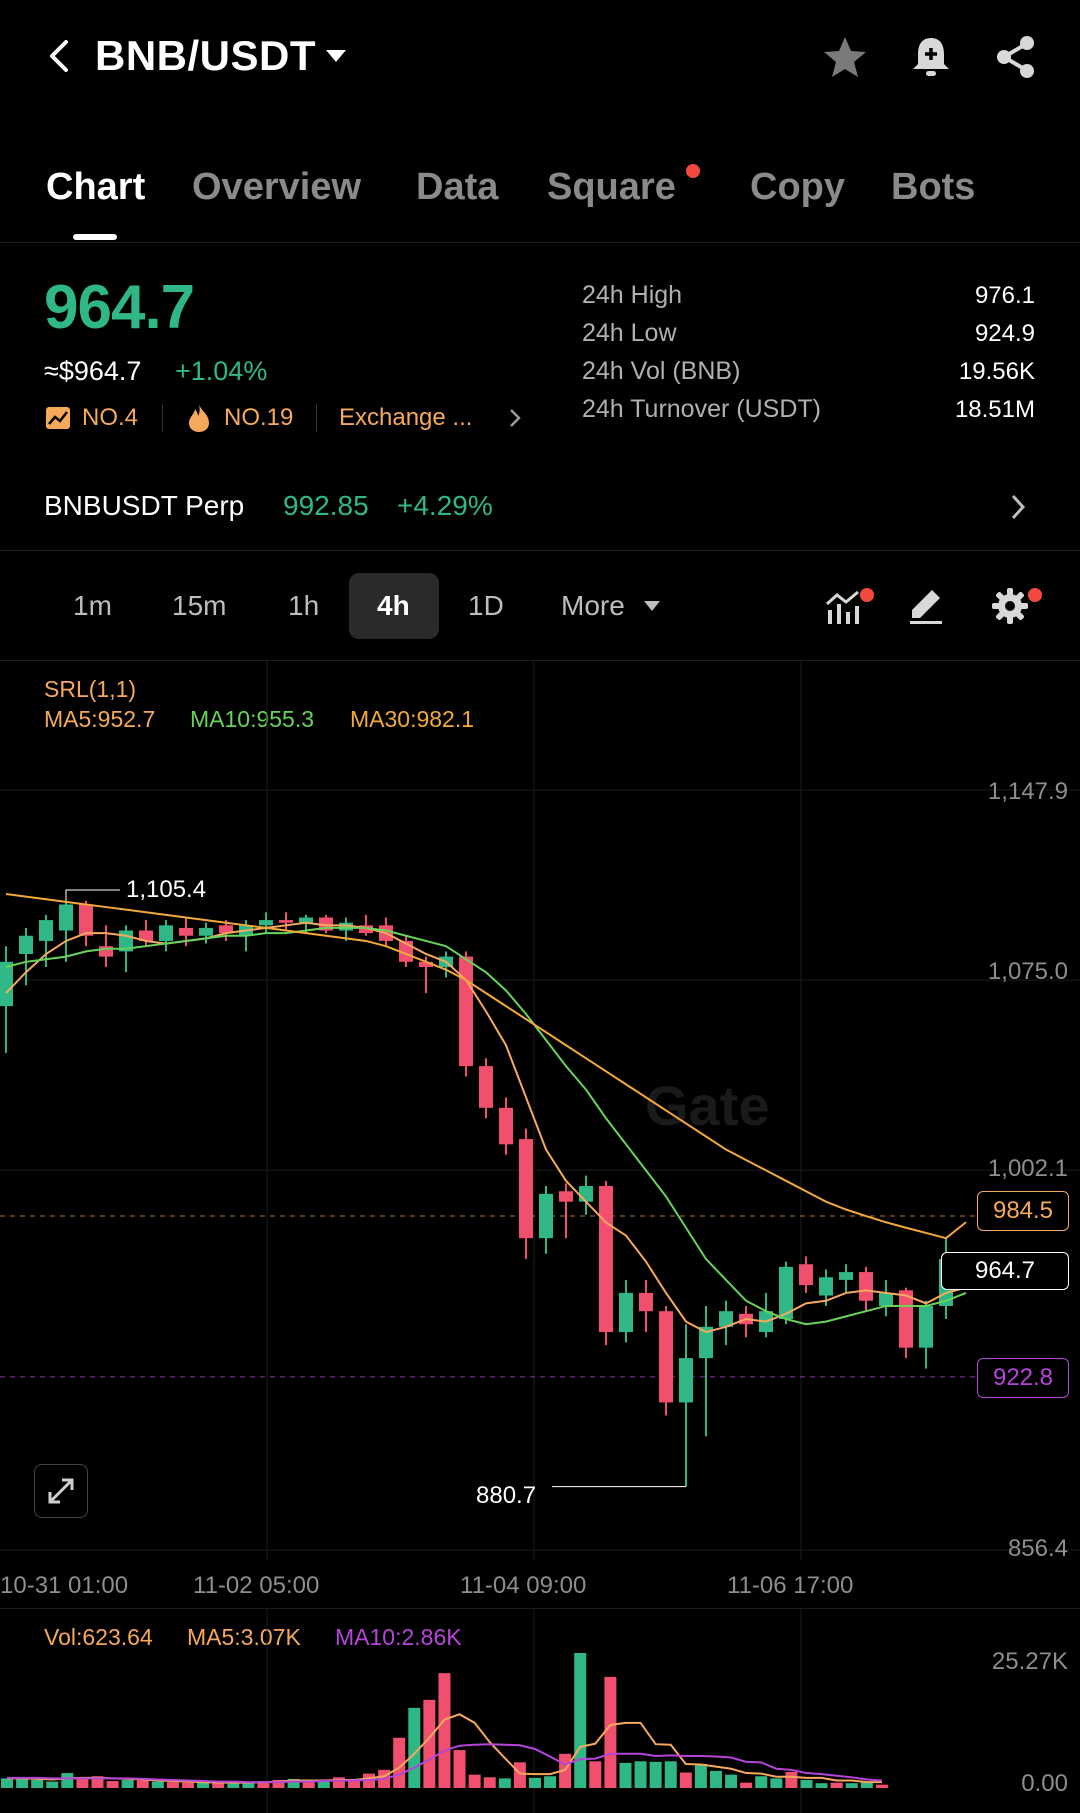 This screenshot has height=1813, width=1080. I want to click on tab-overview: Overview, so click(276, 187).